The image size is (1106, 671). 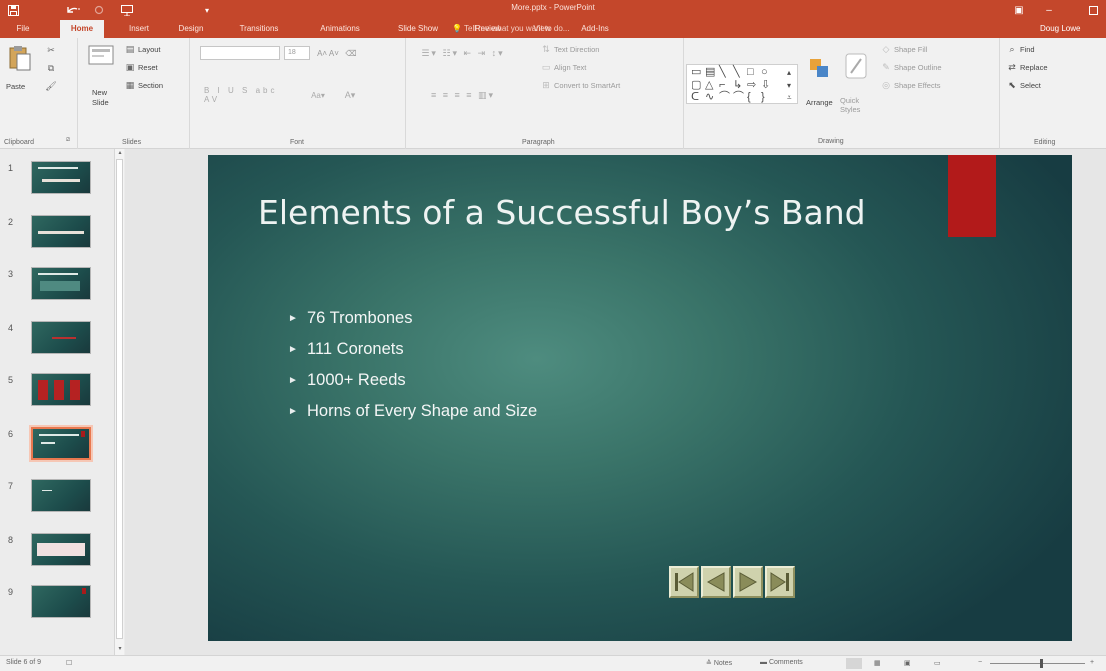 What do you see at coordinates (937, 663) in the screenshot?
I see `slideshow-view-icon: ▭` at bounding box center [937, 663].